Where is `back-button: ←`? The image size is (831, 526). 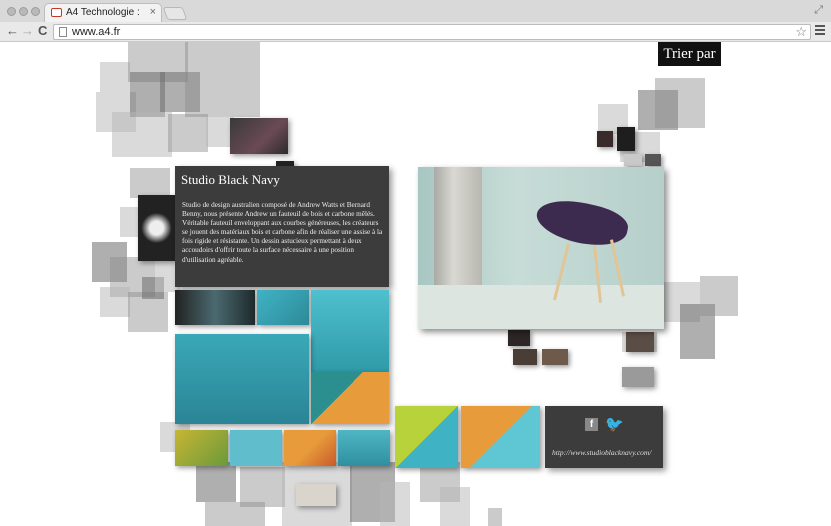
back-button: ← is located at coordinates (12, 31).